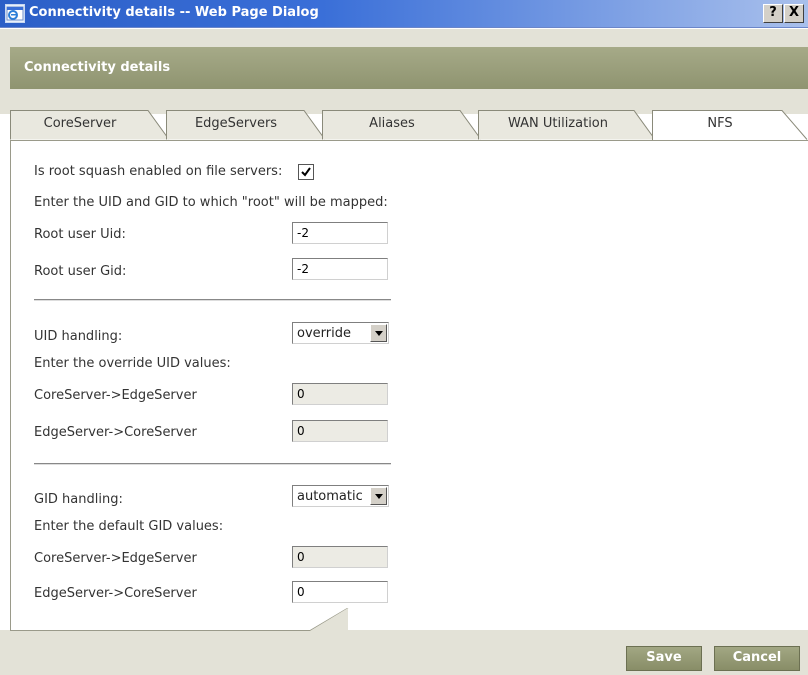 This screenshot has width=808, height=675. Describe the element at coordinates (78, 336) in the screenshot. I see `uid-handling-label: UID handling:` at that location.